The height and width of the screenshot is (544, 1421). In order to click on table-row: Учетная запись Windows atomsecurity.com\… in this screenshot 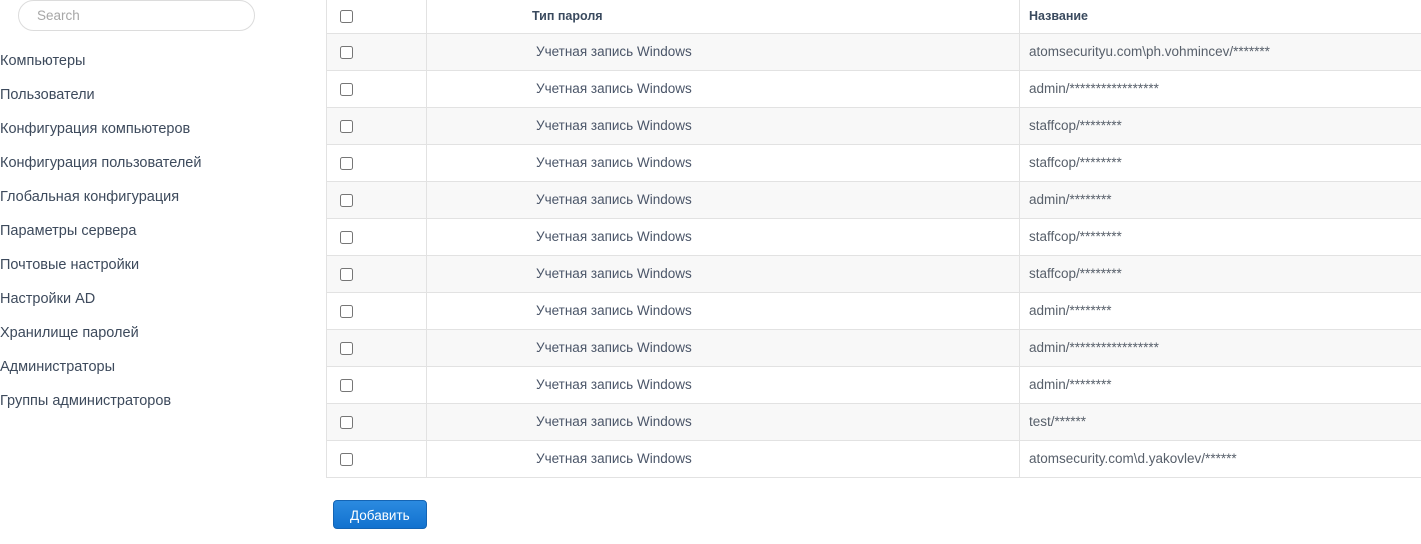, I will do `click(873, 459)`.